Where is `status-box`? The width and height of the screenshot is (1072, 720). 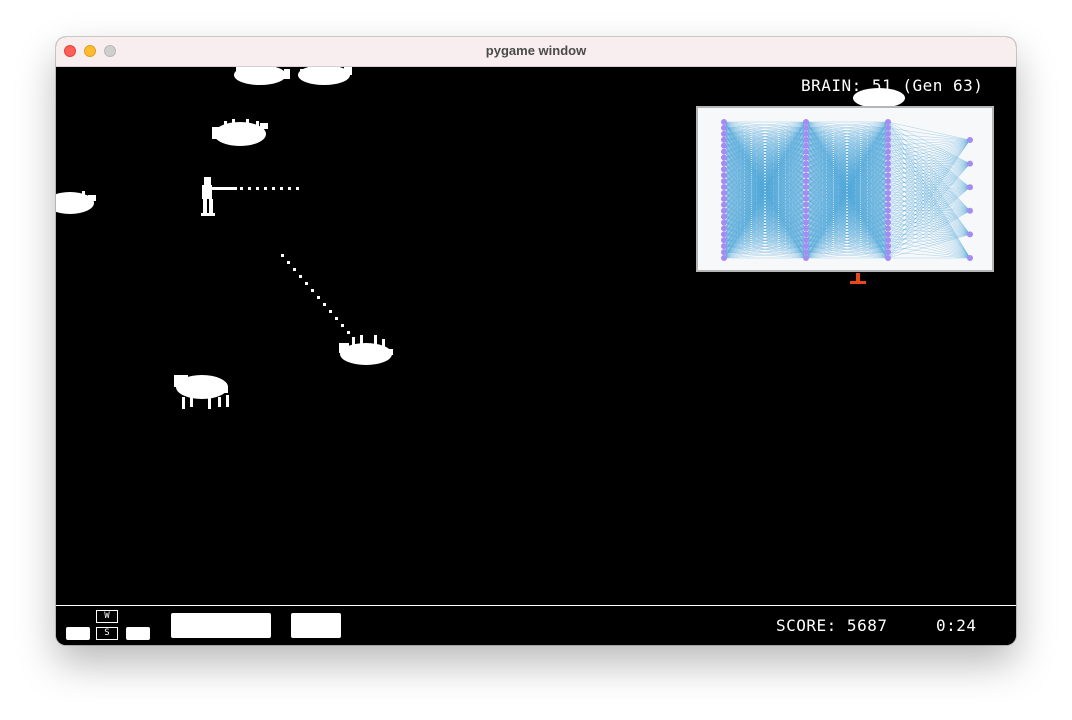
status-box is located at coordinates (316, 625).